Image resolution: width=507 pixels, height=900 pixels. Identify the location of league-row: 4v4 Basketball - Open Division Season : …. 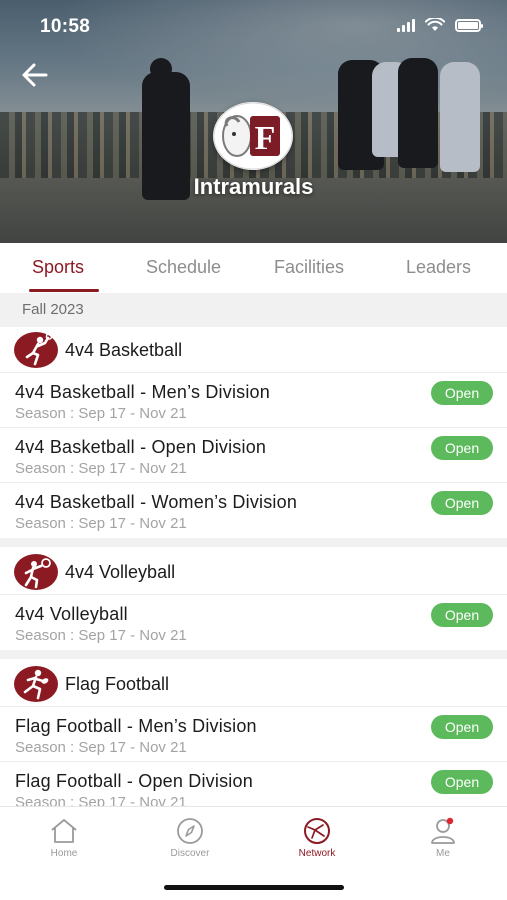
(253, 455).